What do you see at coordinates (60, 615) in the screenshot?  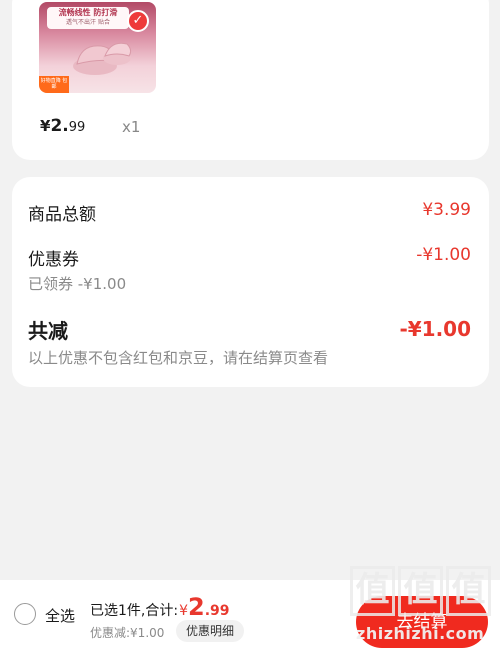 I see `select-all-label: 全选` at bounding box center [60, 615].